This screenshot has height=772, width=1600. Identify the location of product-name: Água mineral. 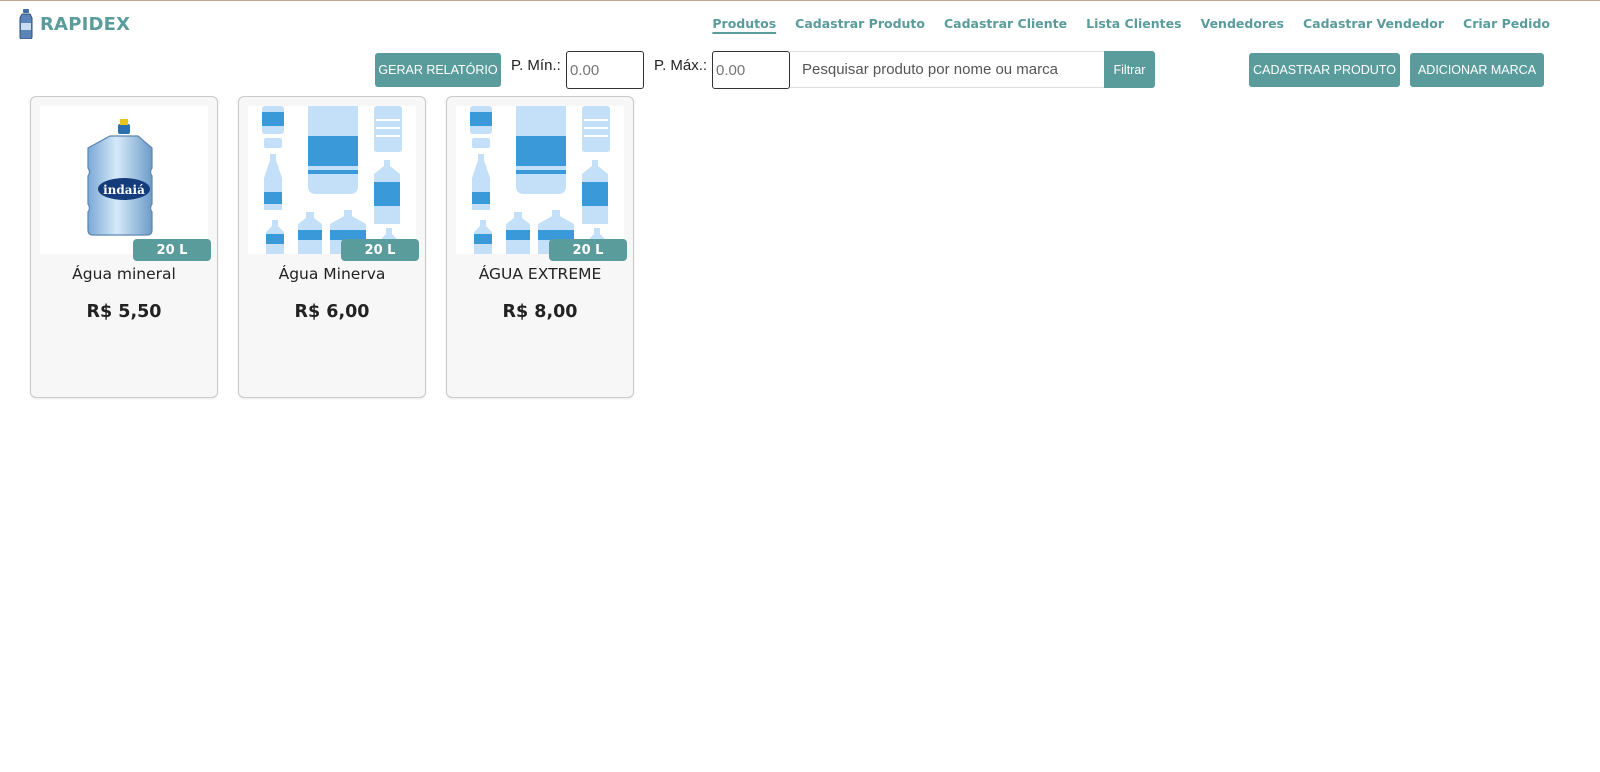
(124, 274).